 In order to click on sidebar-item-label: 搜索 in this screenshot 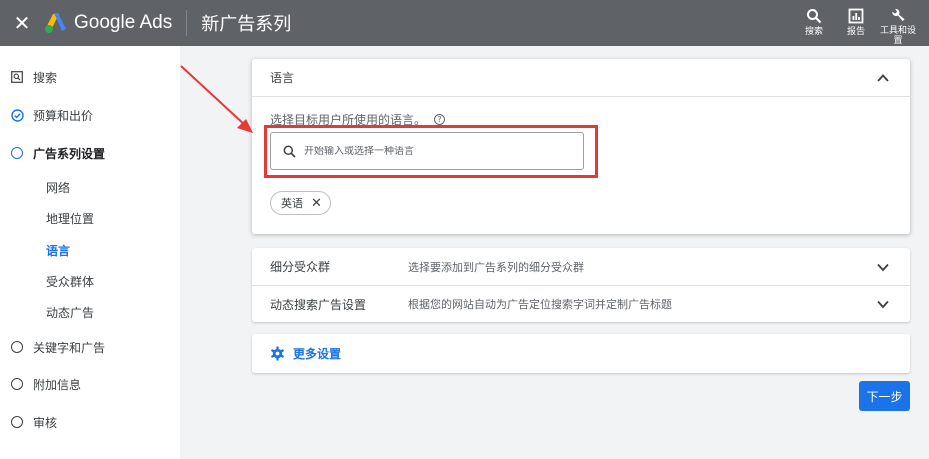, I will do `click(45, 77)`.